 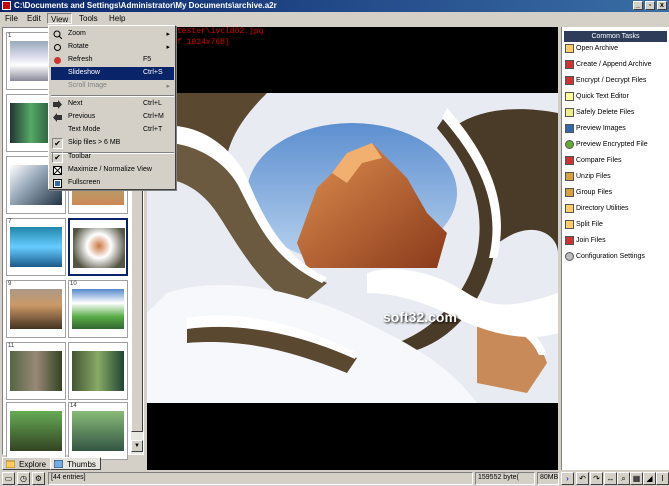 What do you see at coordinates (88, 18) in the screenshot?
I see `menu-tools: Tools` at bounding box center [88, 18].